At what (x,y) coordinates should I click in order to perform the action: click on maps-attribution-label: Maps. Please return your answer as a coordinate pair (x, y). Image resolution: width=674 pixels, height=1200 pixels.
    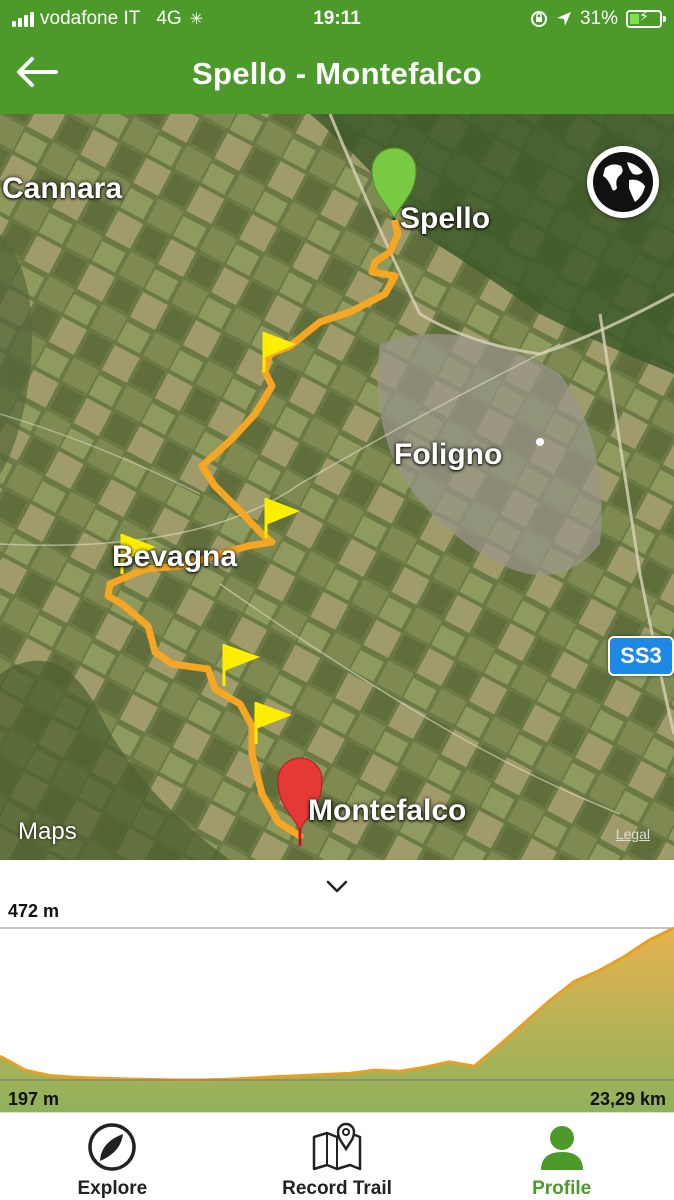
    Looking at the image, I should click on (47, 831).